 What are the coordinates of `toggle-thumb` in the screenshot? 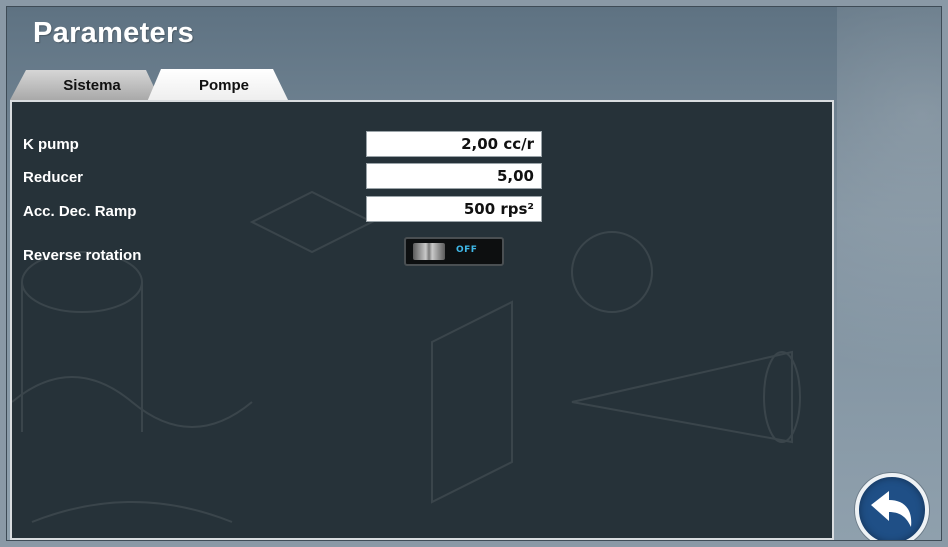 It's located at (429, 251).